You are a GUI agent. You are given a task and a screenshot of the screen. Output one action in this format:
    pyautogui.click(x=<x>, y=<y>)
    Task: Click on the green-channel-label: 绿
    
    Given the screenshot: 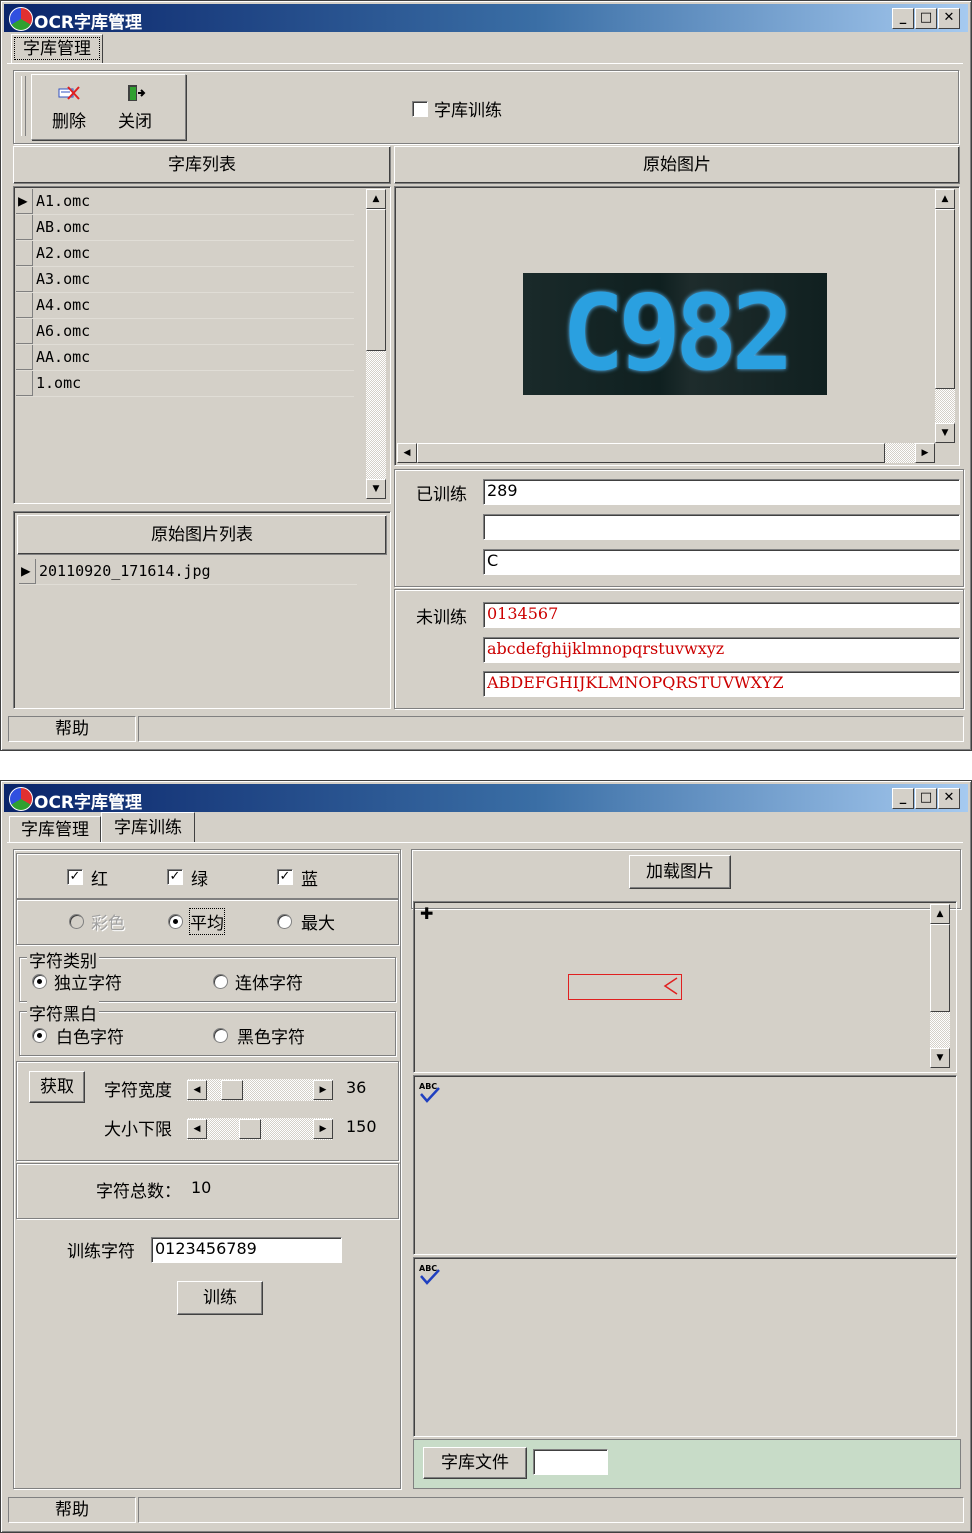 What is the action you would take?
    pyautogui.click(x=199, y=877)
    